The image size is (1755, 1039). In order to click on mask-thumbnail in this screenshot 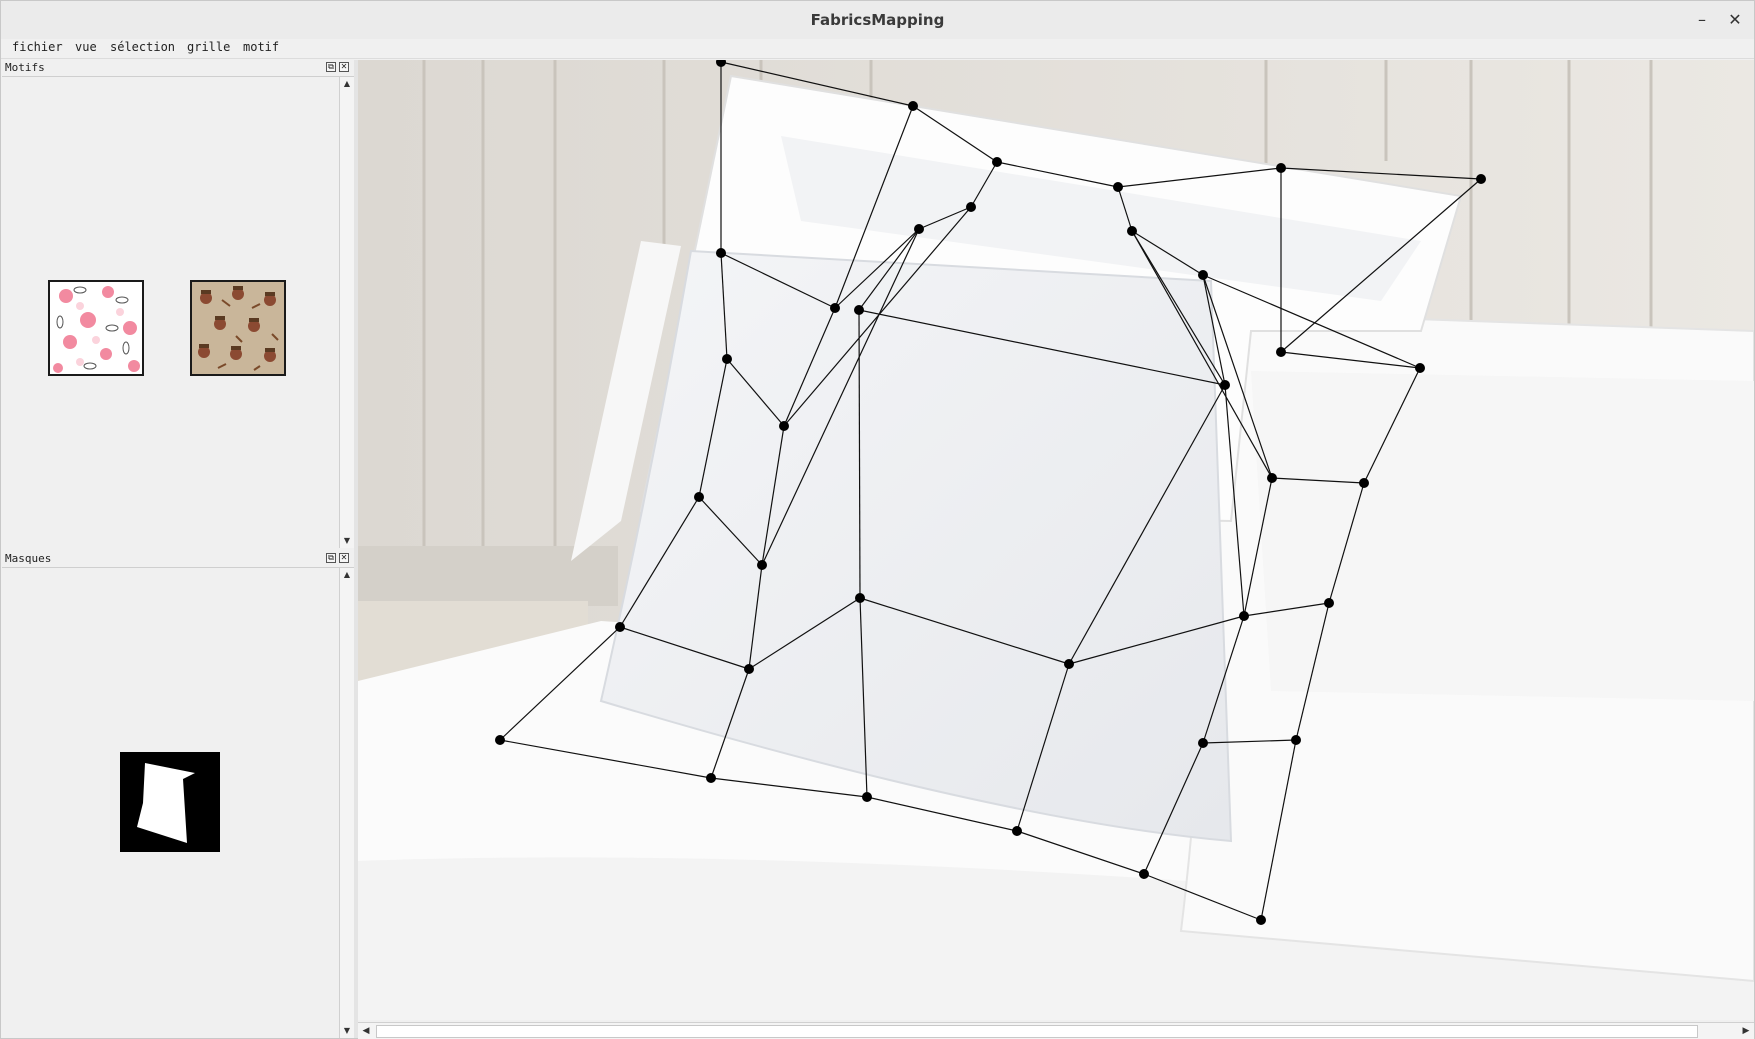, I will do `click(170, 802)`.